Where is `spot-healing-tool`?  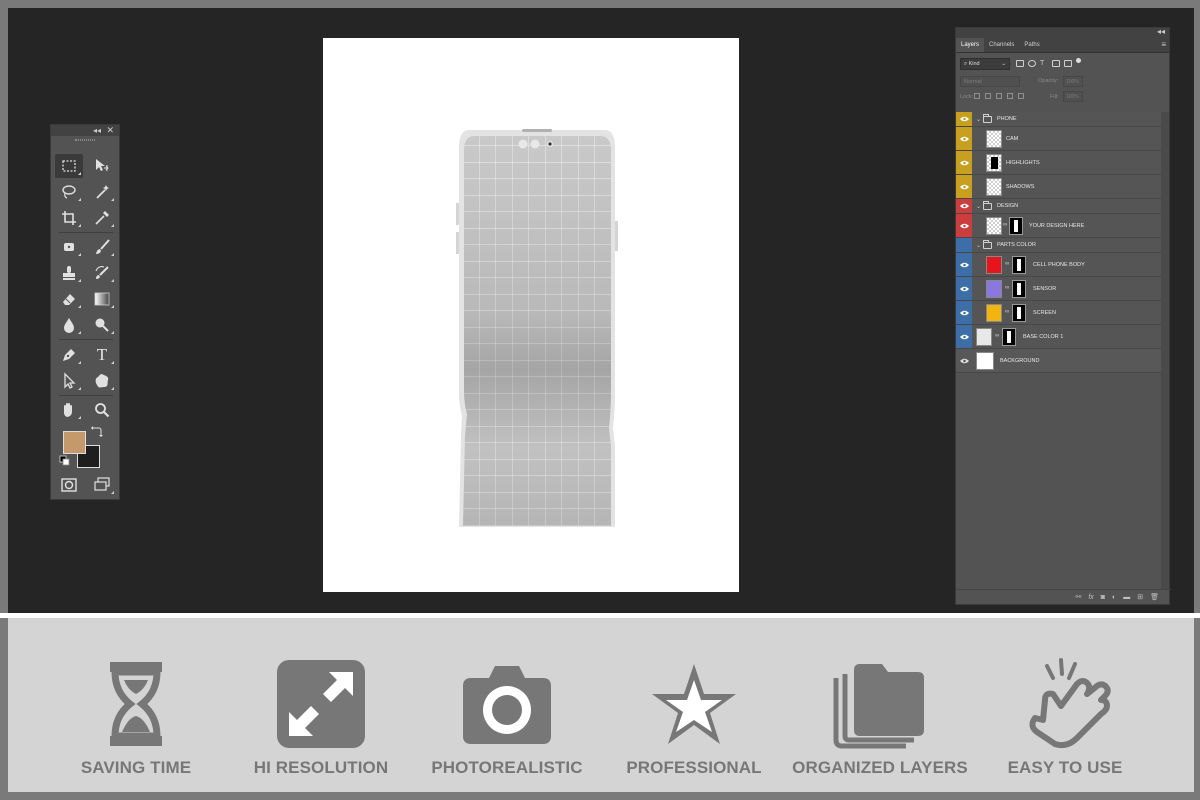
spot-healing-tool is located at coordinates (69, 247).